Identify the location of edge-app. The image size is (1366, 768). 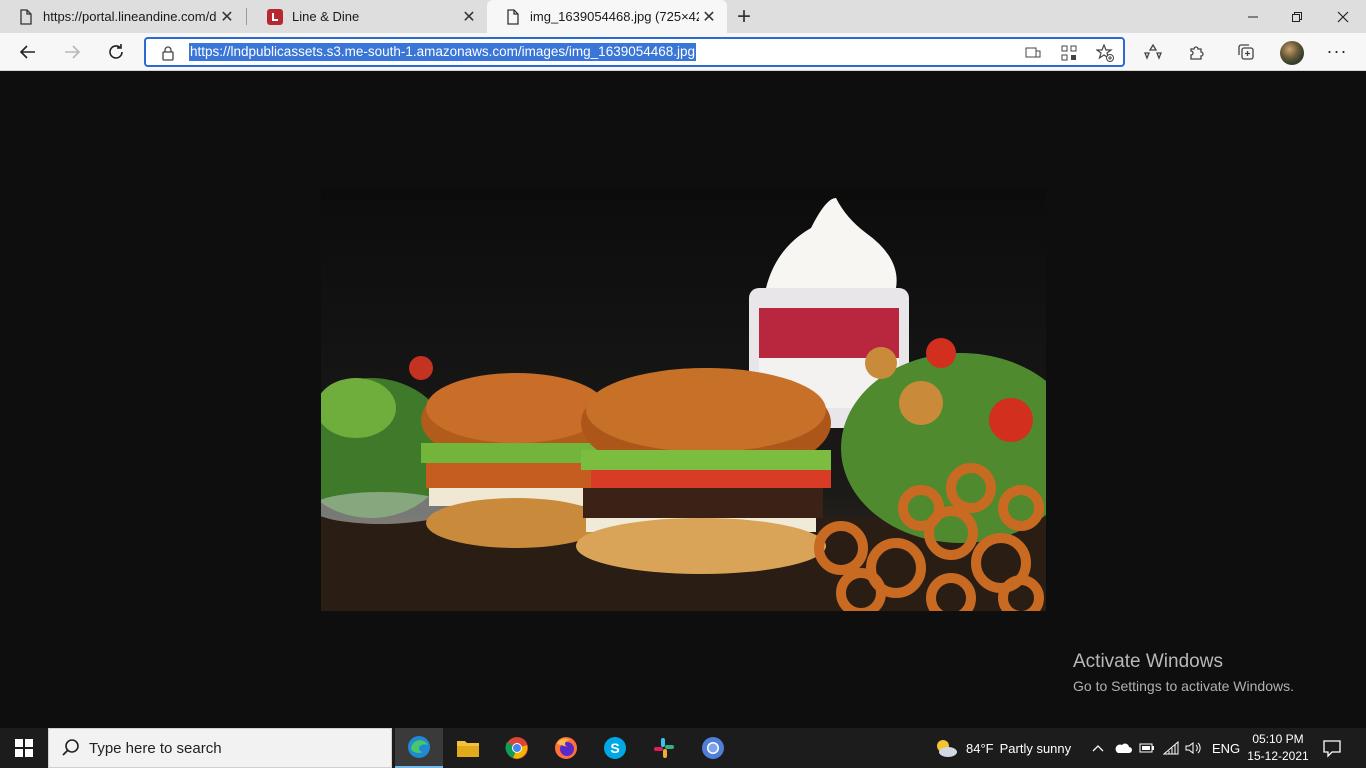
(419, 748).